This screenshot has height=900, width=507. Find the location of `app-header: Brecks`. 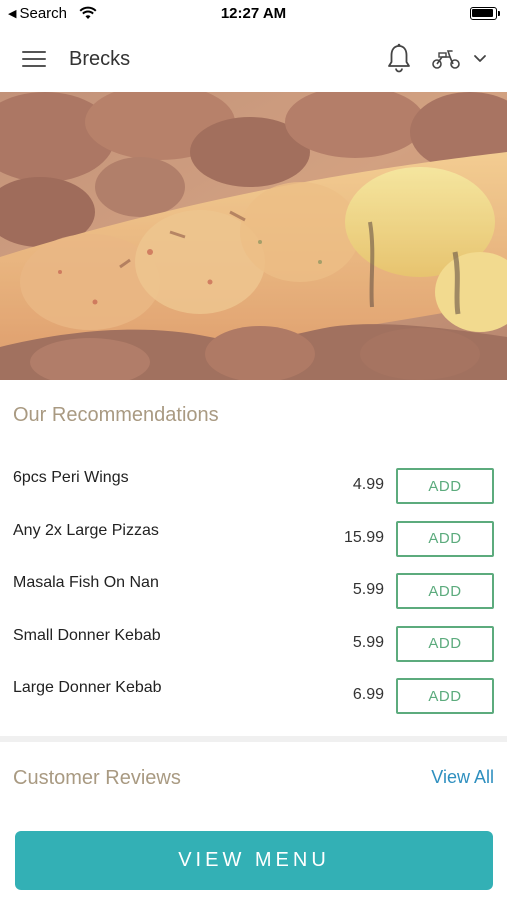

app-header: Brecks is located at coordinates (253, 60).